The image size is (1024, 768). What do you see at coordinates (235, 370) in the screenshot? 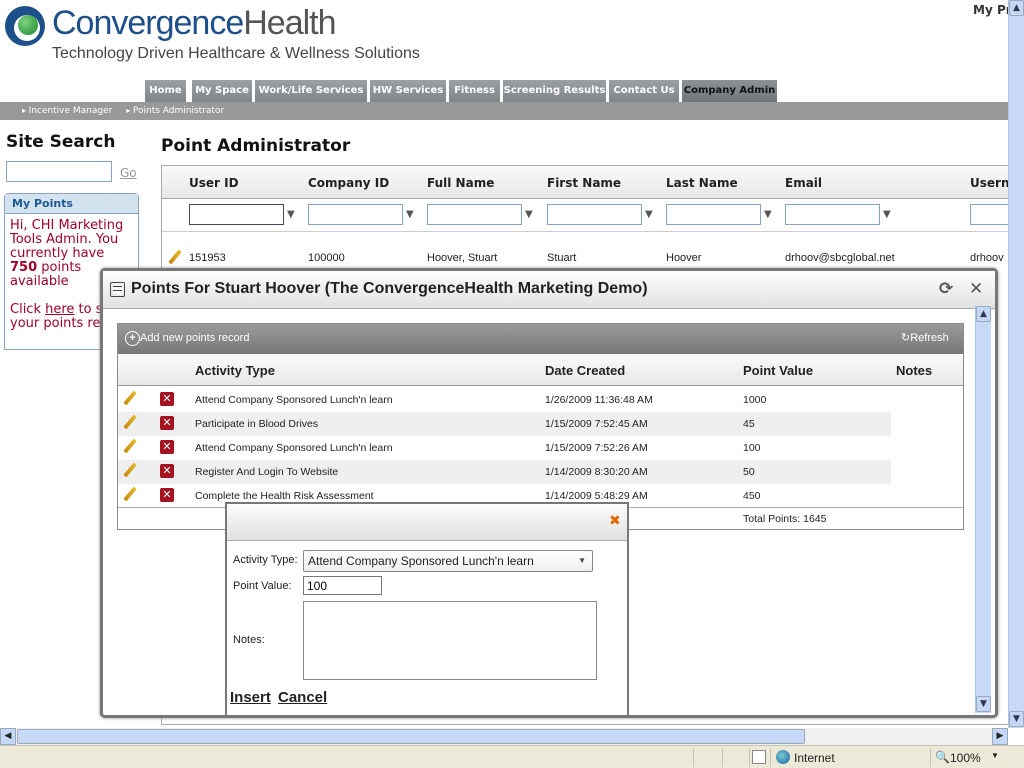
I see `col-activity-type: Activity Type` at bounding box center [235, 370].